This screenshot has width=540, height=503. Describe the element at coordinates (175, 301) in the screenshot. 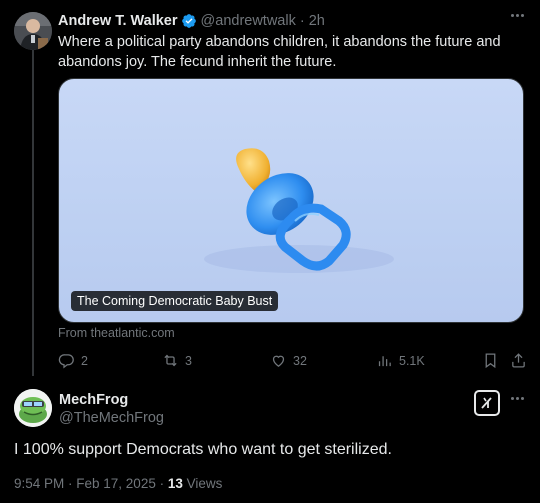

I see `card-headline: The Coming Democratic Baby Bust` at that location.